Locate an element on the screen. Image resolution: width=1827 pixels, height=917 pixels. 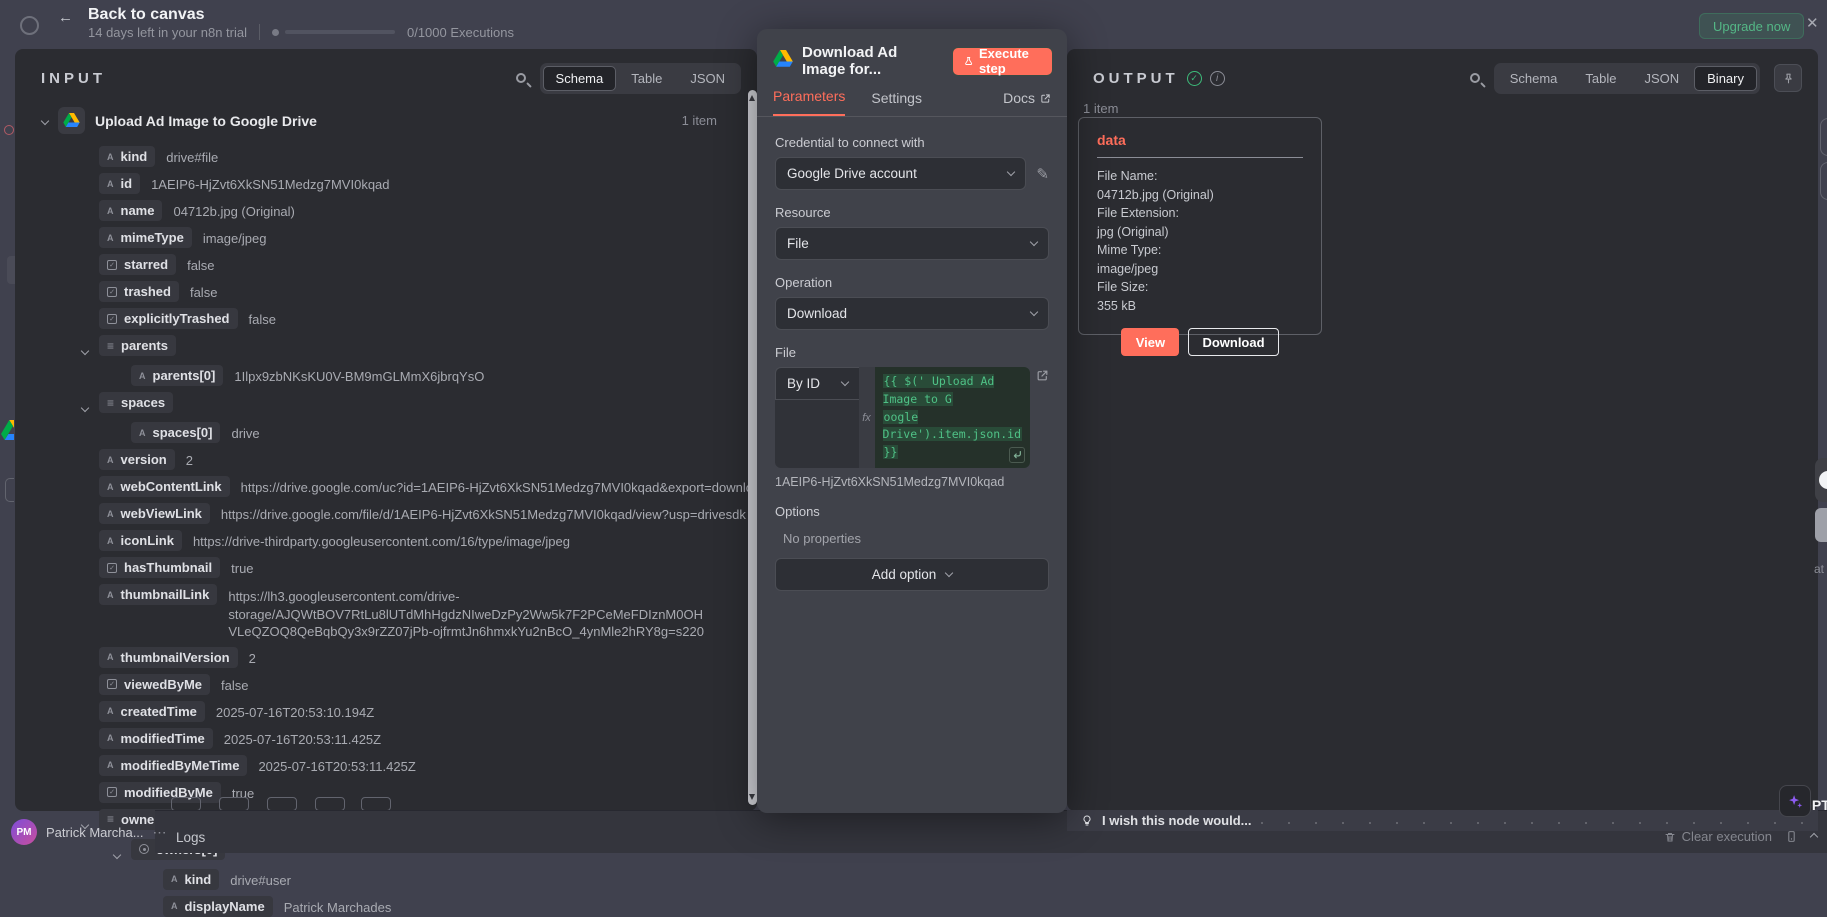
schema-row: displayName Patrick Marchades is located at coordinates (452, 906).